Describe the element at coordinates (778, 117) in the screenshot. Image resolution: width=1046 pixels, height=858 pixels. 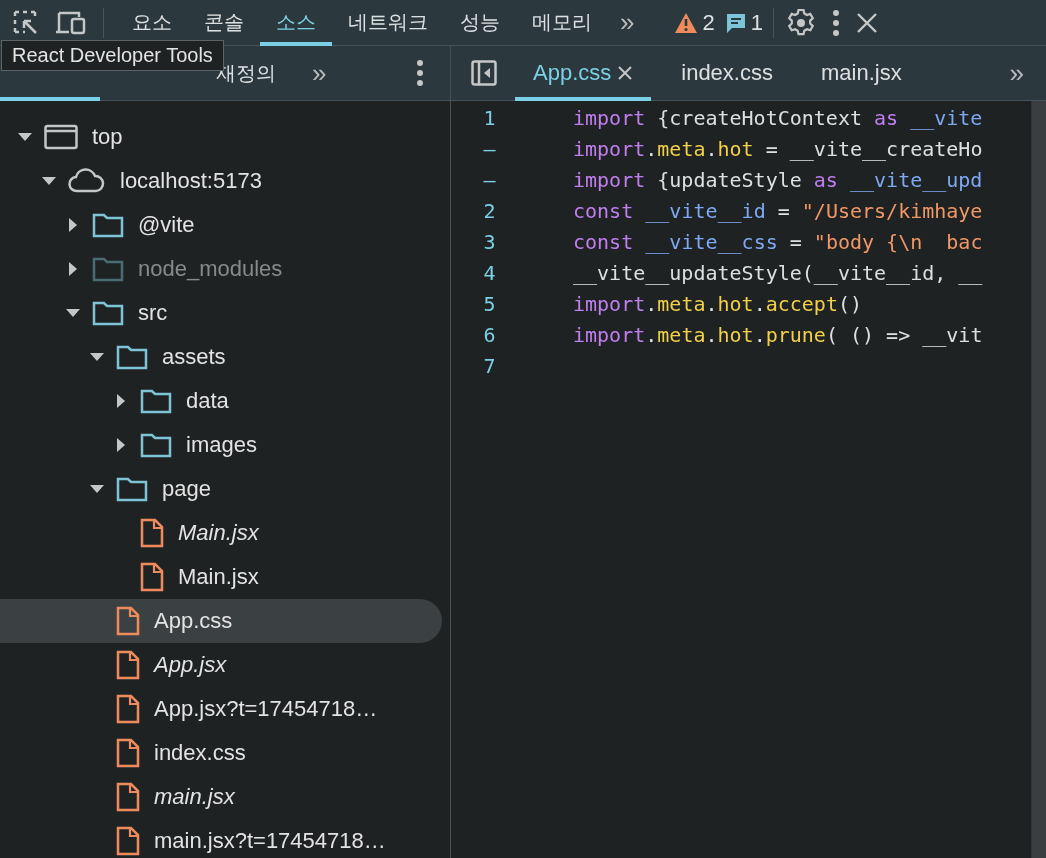
I see `code-line: import {createHotContext as __vite` at that location.